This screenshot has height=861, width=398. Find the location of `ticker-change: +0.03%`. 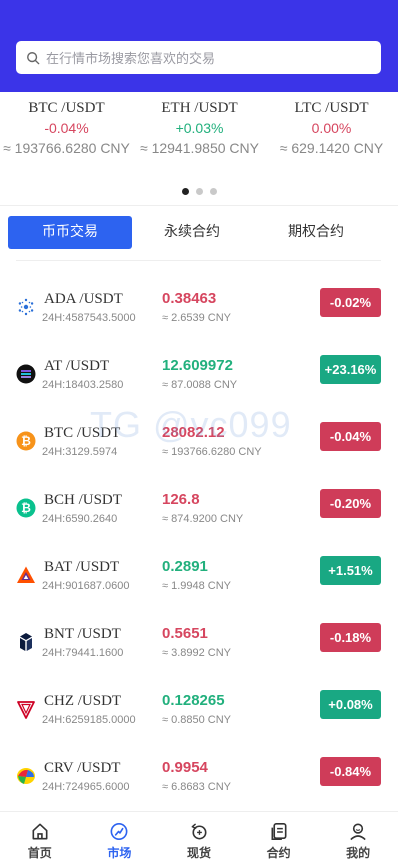

ticker-change: +0.03% is located at coordinates (199, 128).